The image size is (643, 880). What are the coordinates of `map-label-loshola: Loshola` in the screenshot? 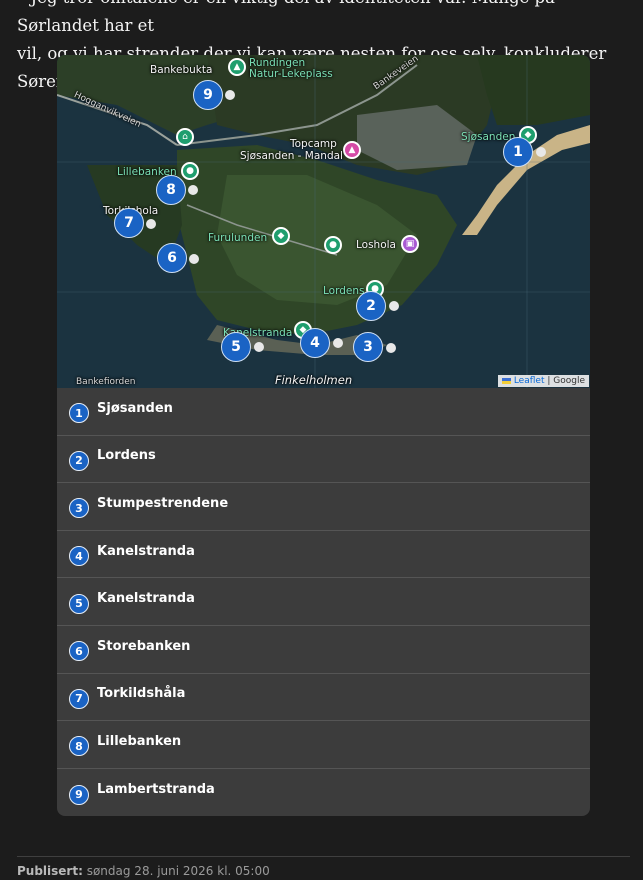 It's located at (376, 245).